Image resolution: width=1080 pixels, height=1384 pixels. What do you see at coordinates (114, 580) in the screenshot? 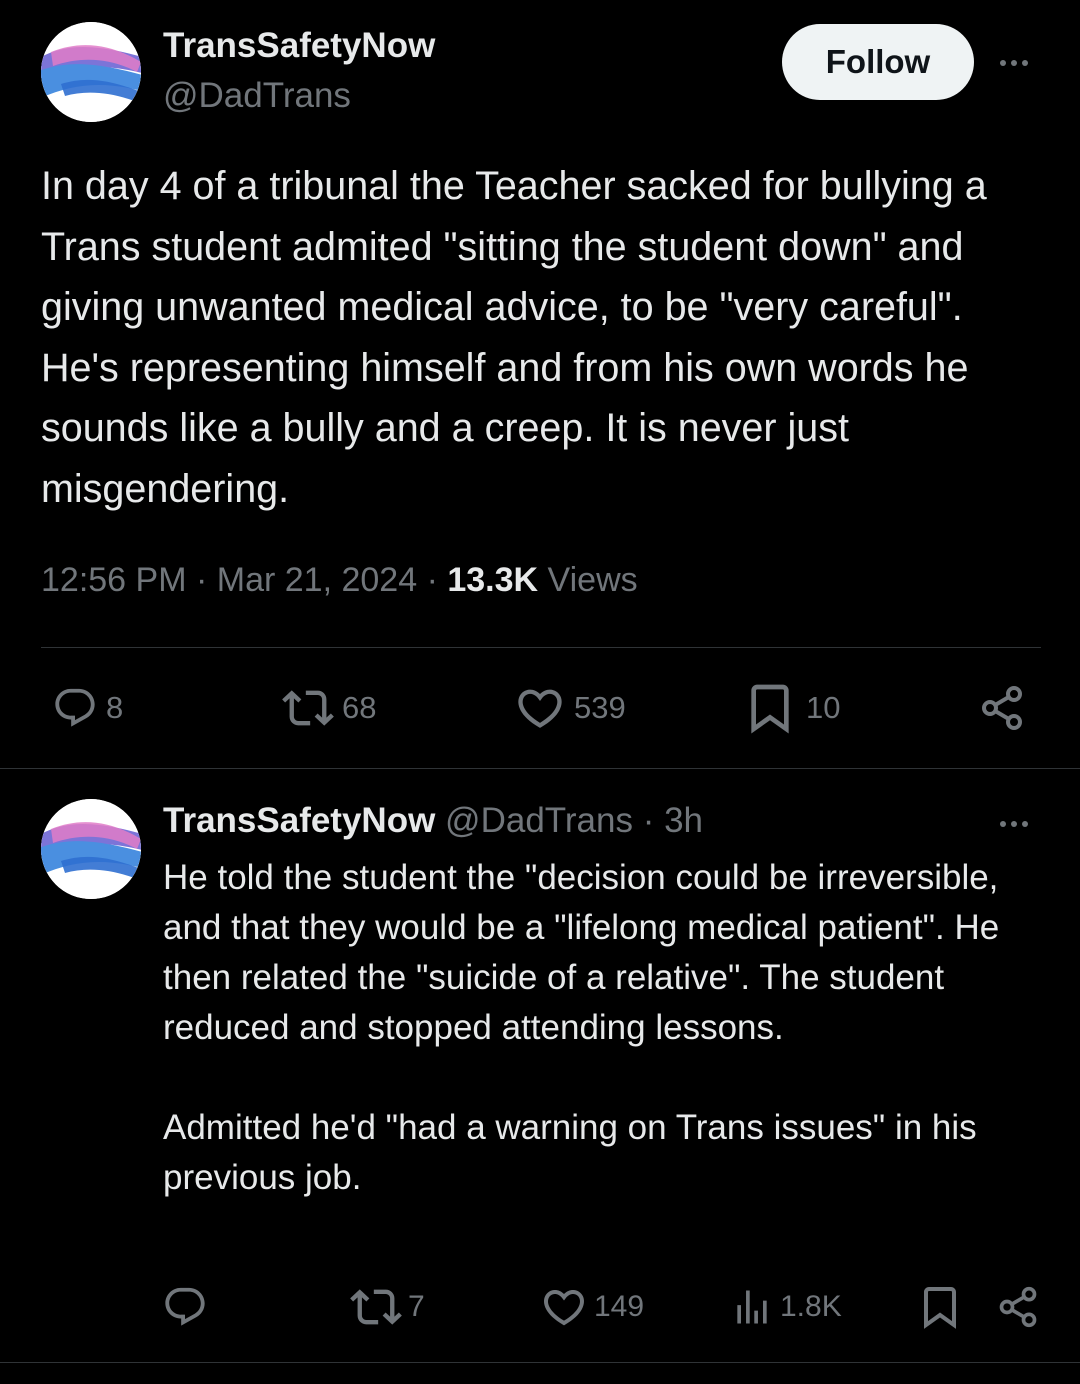
I see `tweet-time: 12:56 PM` at bounding box center [114, 580].